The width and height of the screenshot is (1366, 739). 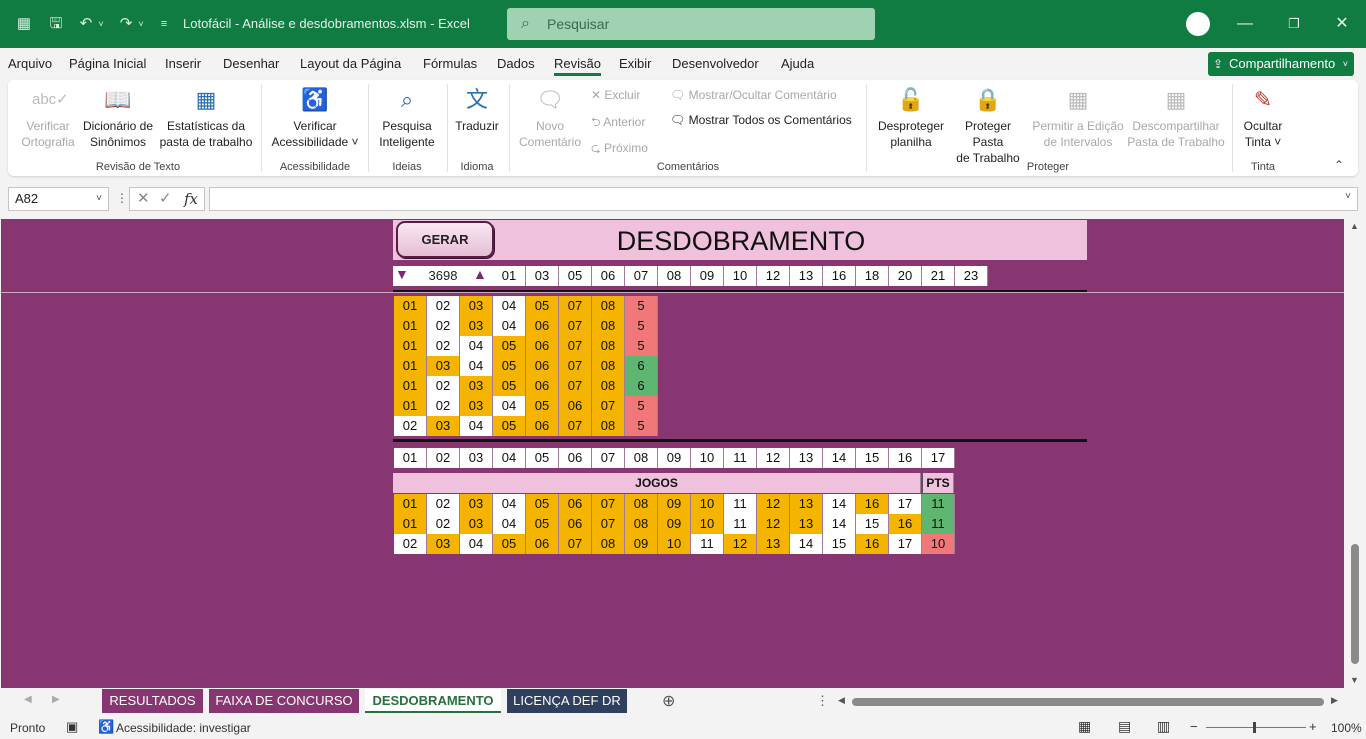 I want to click on undo-icon: ↶, so click(x=86, y=24).